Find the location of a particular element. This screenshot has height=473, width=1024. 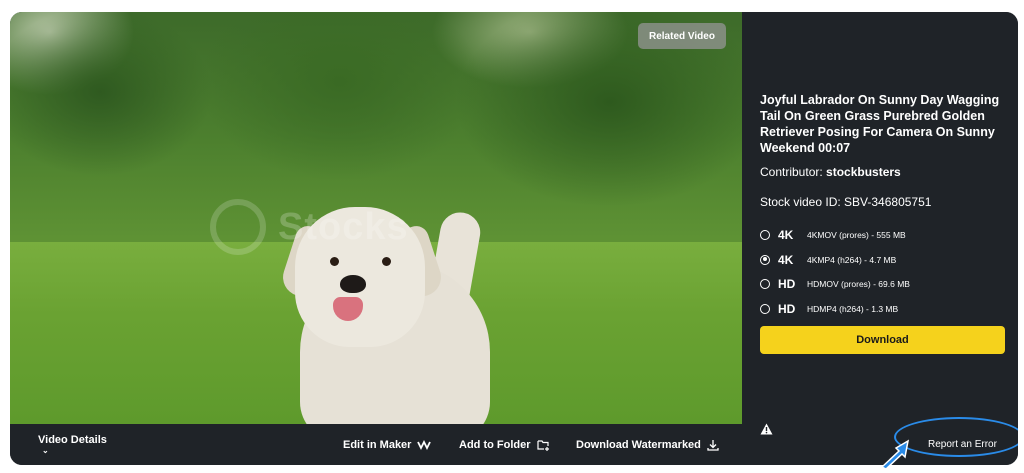

download-watermarked-button: Download Watermarked is located at coordinates (647, 444).